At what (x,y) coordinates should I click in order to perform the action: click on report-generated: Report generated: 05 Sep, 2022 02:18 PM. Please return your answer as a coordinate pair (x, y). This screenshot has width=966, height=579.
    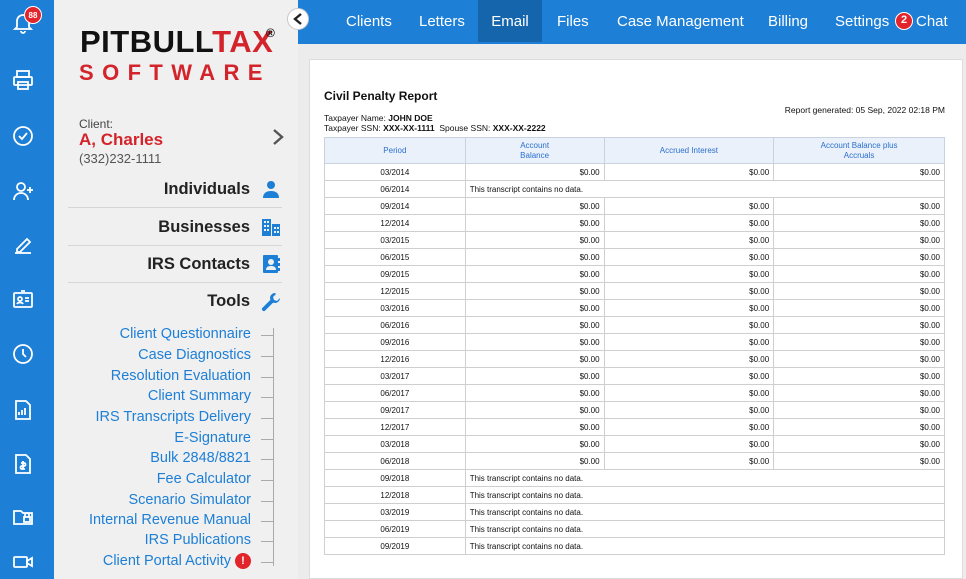
    Looking at the image, I should click on (864, 110).